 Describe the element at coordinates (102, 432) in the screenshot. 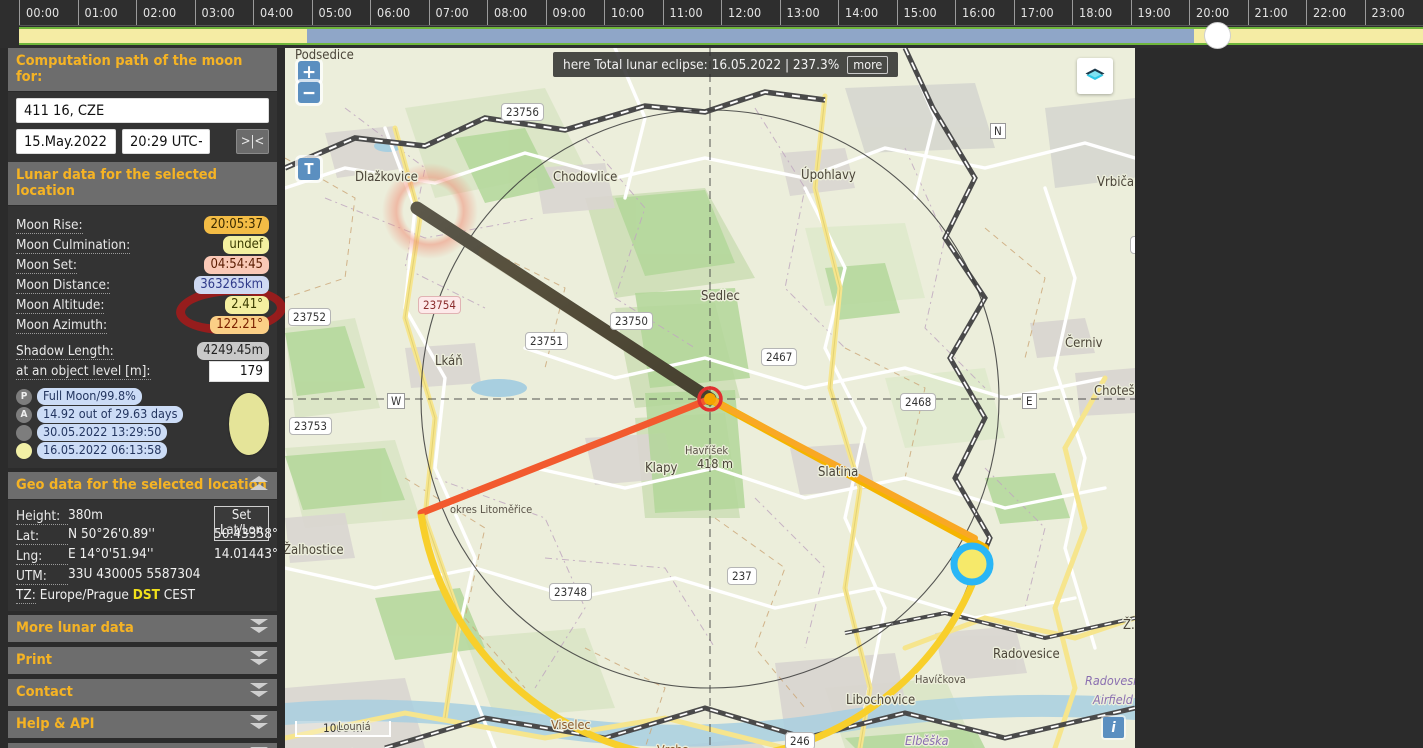

I see `phase-text-2: 30.05.2022 13:29:50` at that location.